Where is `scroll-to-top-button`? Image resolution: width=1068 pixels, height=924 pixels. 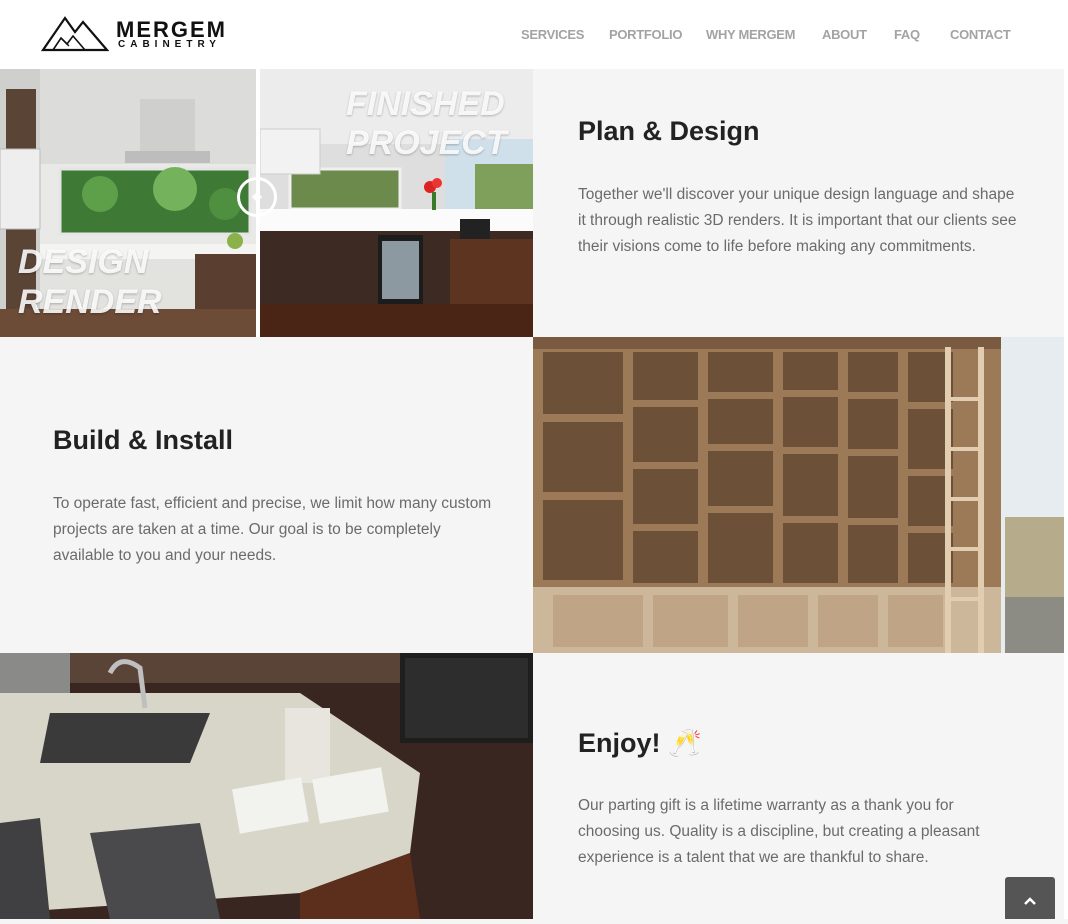
scroll-to-top-button is located at coordinates (1030, 898).